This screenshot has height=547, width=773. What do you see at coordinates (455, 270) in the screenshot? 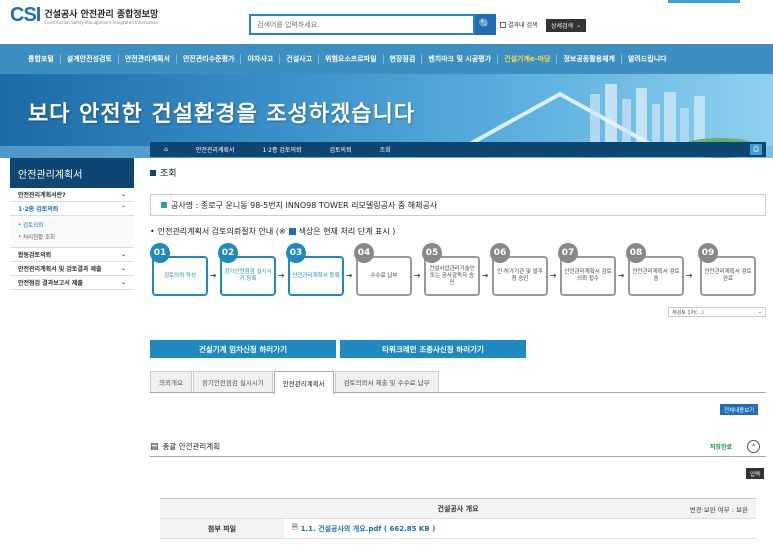
I see `procedure-step: 05 건설사업관리기술인 또는 공사감독자 승인 ➔` at bounding box center [455, 270].